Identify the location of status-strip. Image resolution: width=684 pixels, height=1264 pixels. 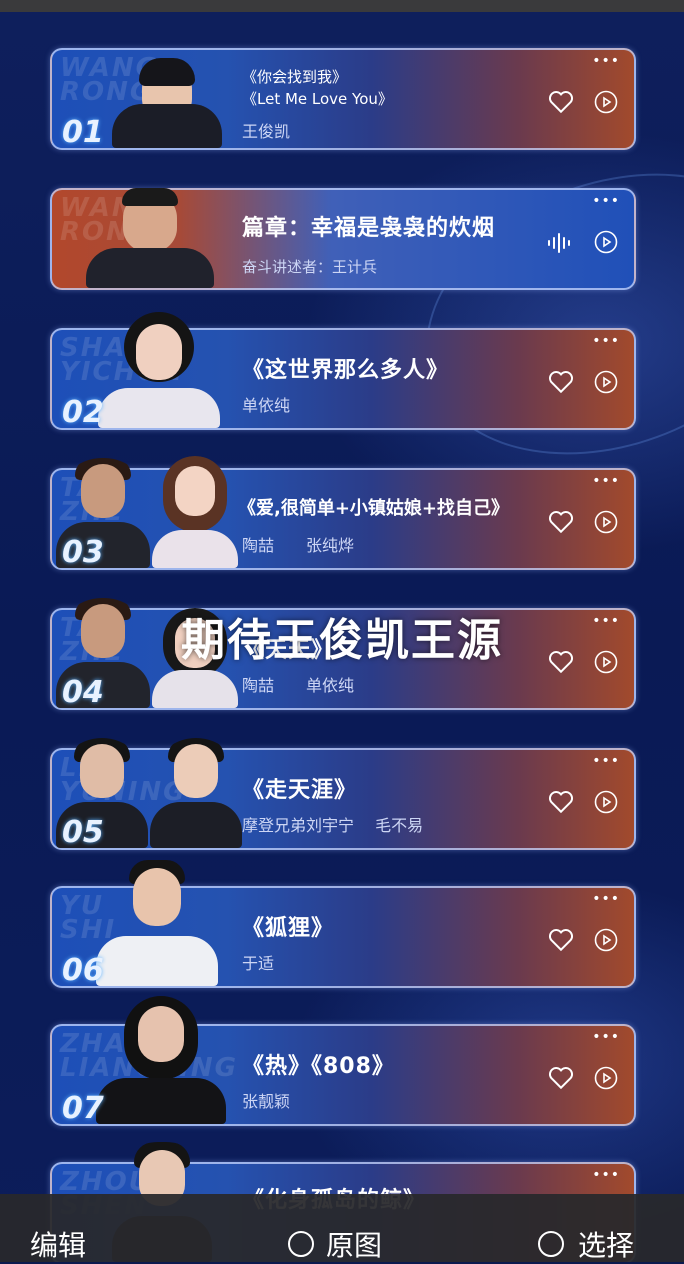
(342, 6).